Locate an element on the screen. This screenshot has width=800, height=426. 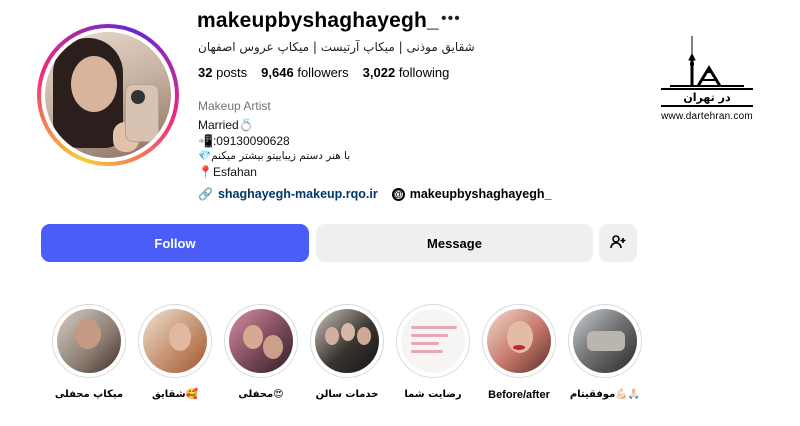
watermark-logo: در تهران www.dartehran.com is located at coordinates (707, 78).